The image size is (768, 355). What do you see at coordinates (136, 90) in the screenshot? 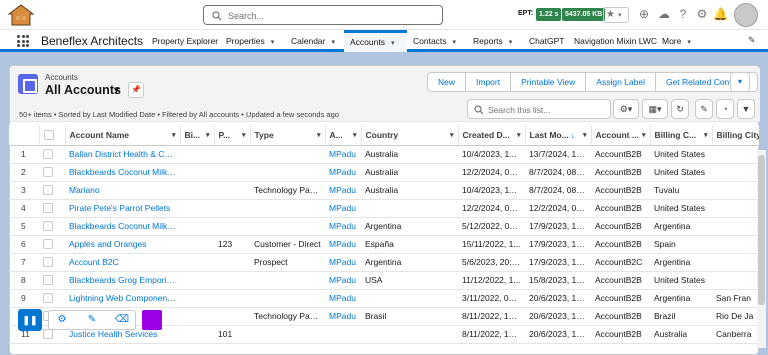
I see `pin-icon: 📌` at bounding box center [136, 90].